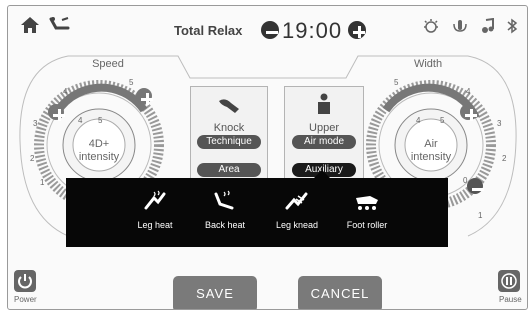  I want to click on foot-roller-label: Foot roller, so click(367, 225).